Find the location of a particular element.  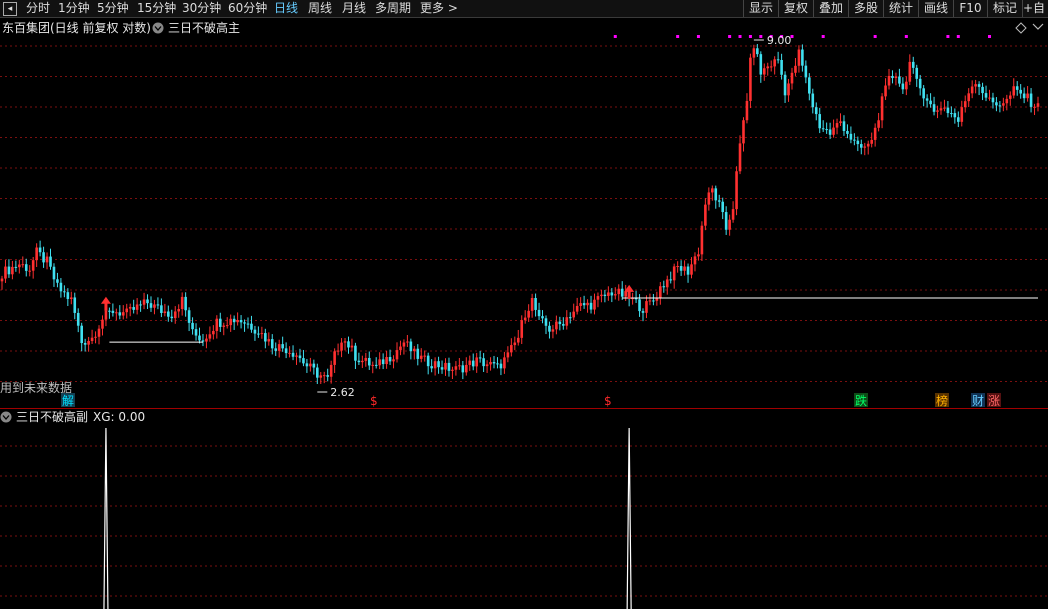

period-tab-weekly: 周线 is located at coordinates (320, 8).